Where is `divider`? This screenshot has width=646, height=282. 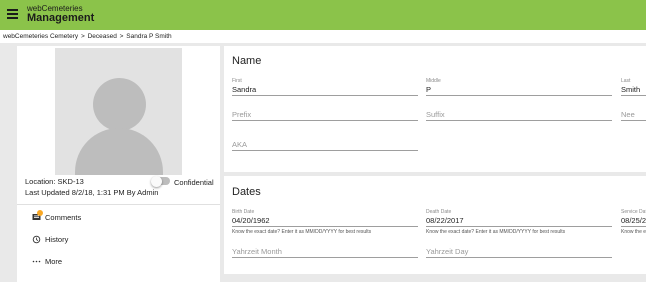 divider is located at coordinates (118, 204).